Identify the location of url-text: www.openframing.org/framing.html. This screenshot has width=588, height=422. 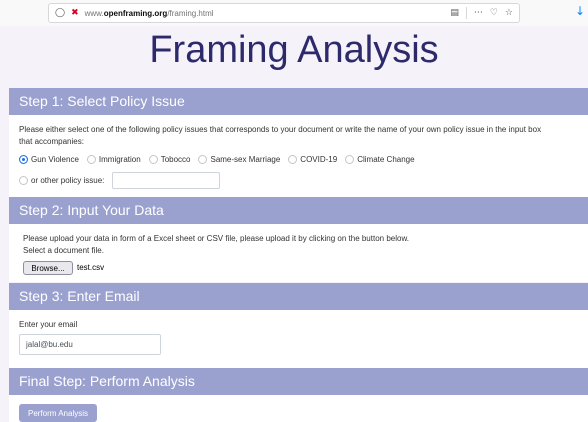
(149, 13).